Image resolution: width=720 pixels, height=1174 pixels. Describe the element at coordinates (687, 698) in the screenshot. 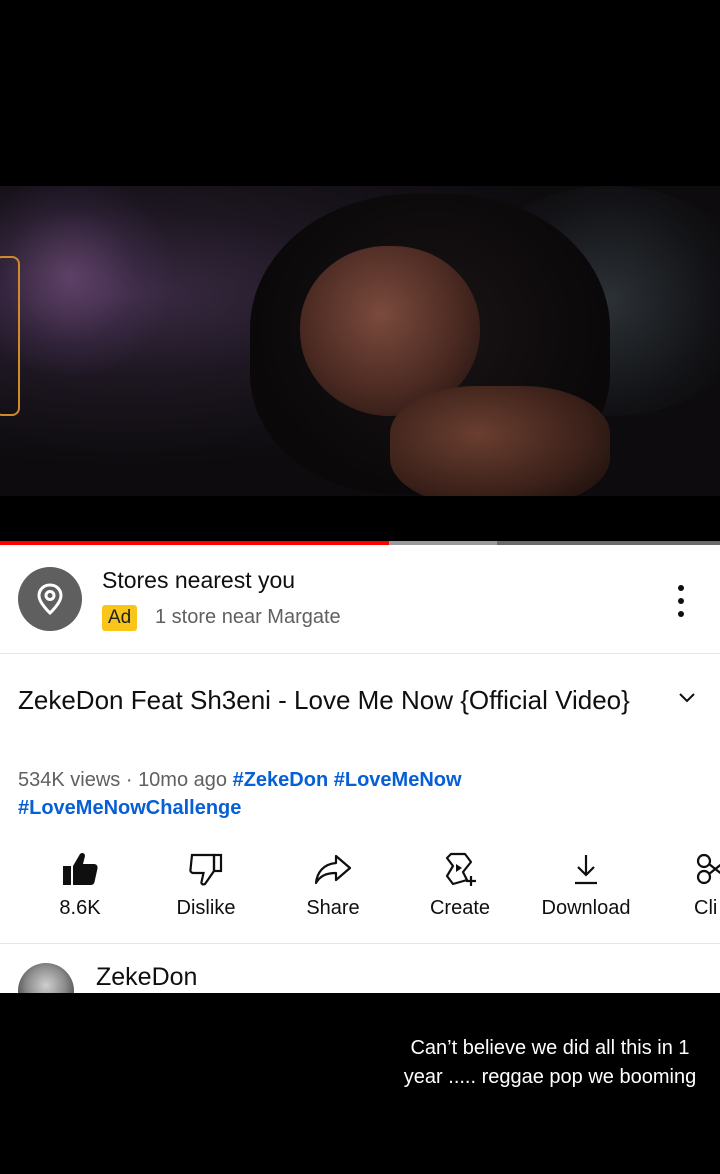

I see `chevron-down-icon` at that location.